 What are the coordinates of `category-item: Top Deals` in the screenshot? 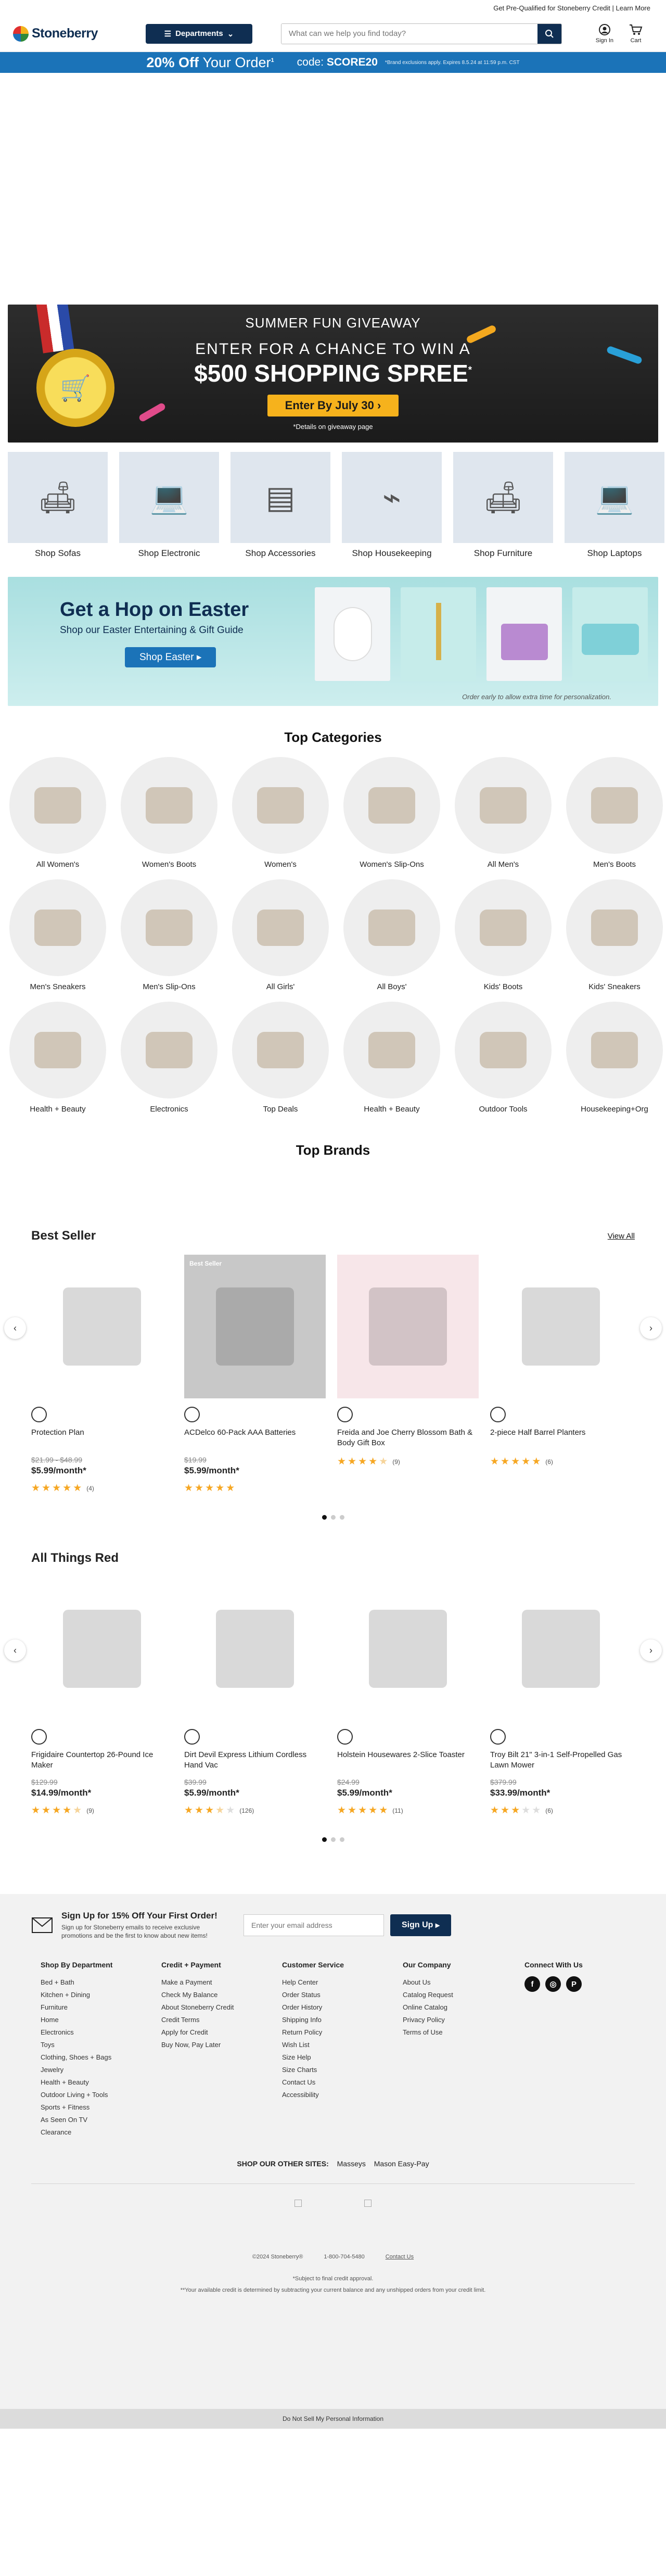 It's located at (280, 1058).